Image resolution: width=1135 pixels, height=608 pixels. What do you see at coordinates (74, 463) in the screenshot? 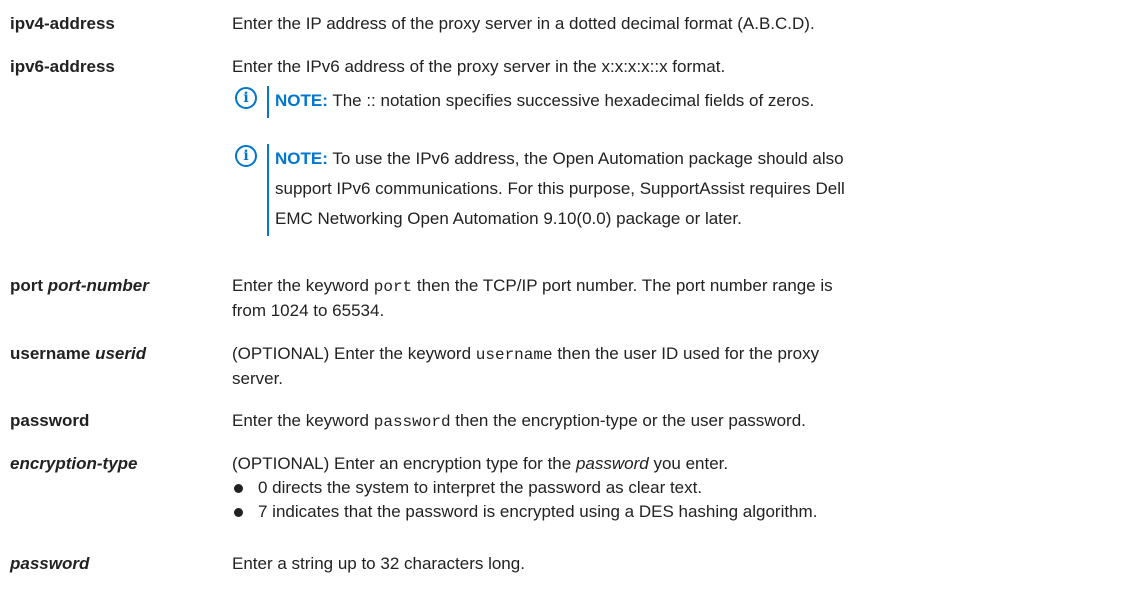
I see `param-term: encryption-type` at bounding box center [74, 463].